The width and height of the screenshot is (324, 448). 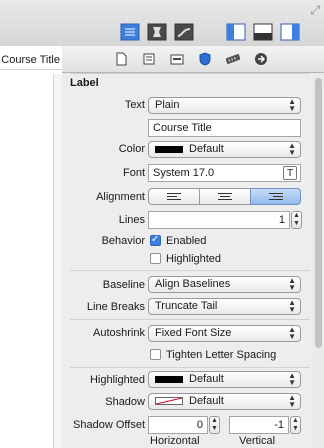 I want to click on autoshrink-value: Fixed Font Size, so click(x=193, y=333).